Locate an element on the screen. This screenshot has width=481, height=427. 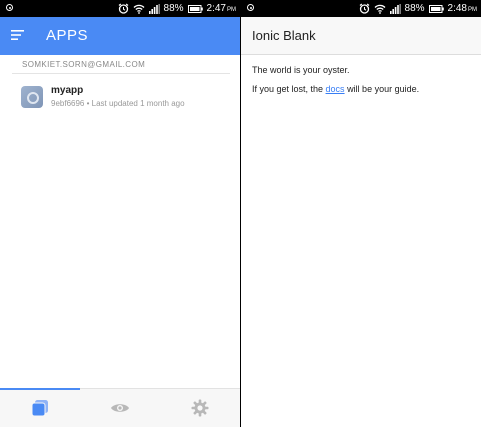
app-icon is located at coordinates (32, 97).